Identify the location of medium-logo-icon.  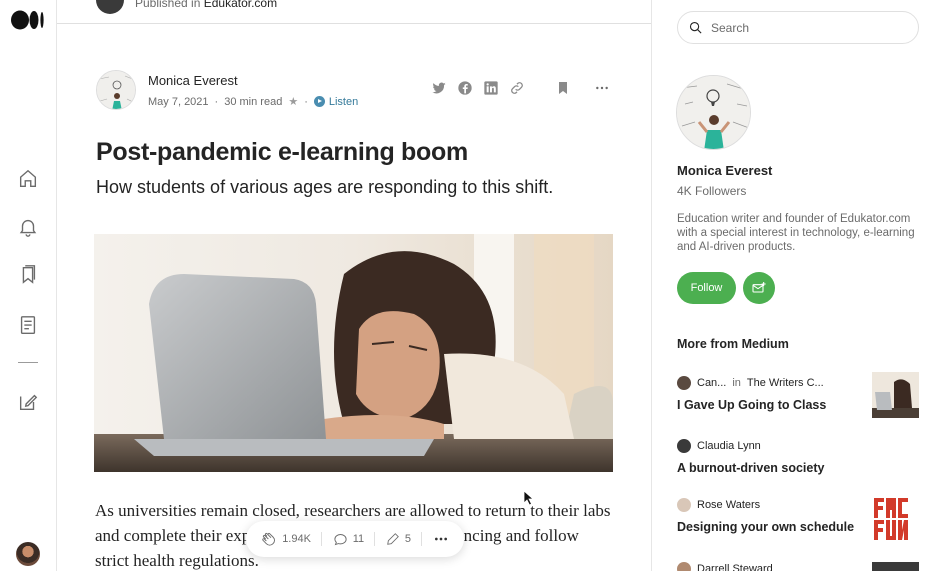
(28, 20).